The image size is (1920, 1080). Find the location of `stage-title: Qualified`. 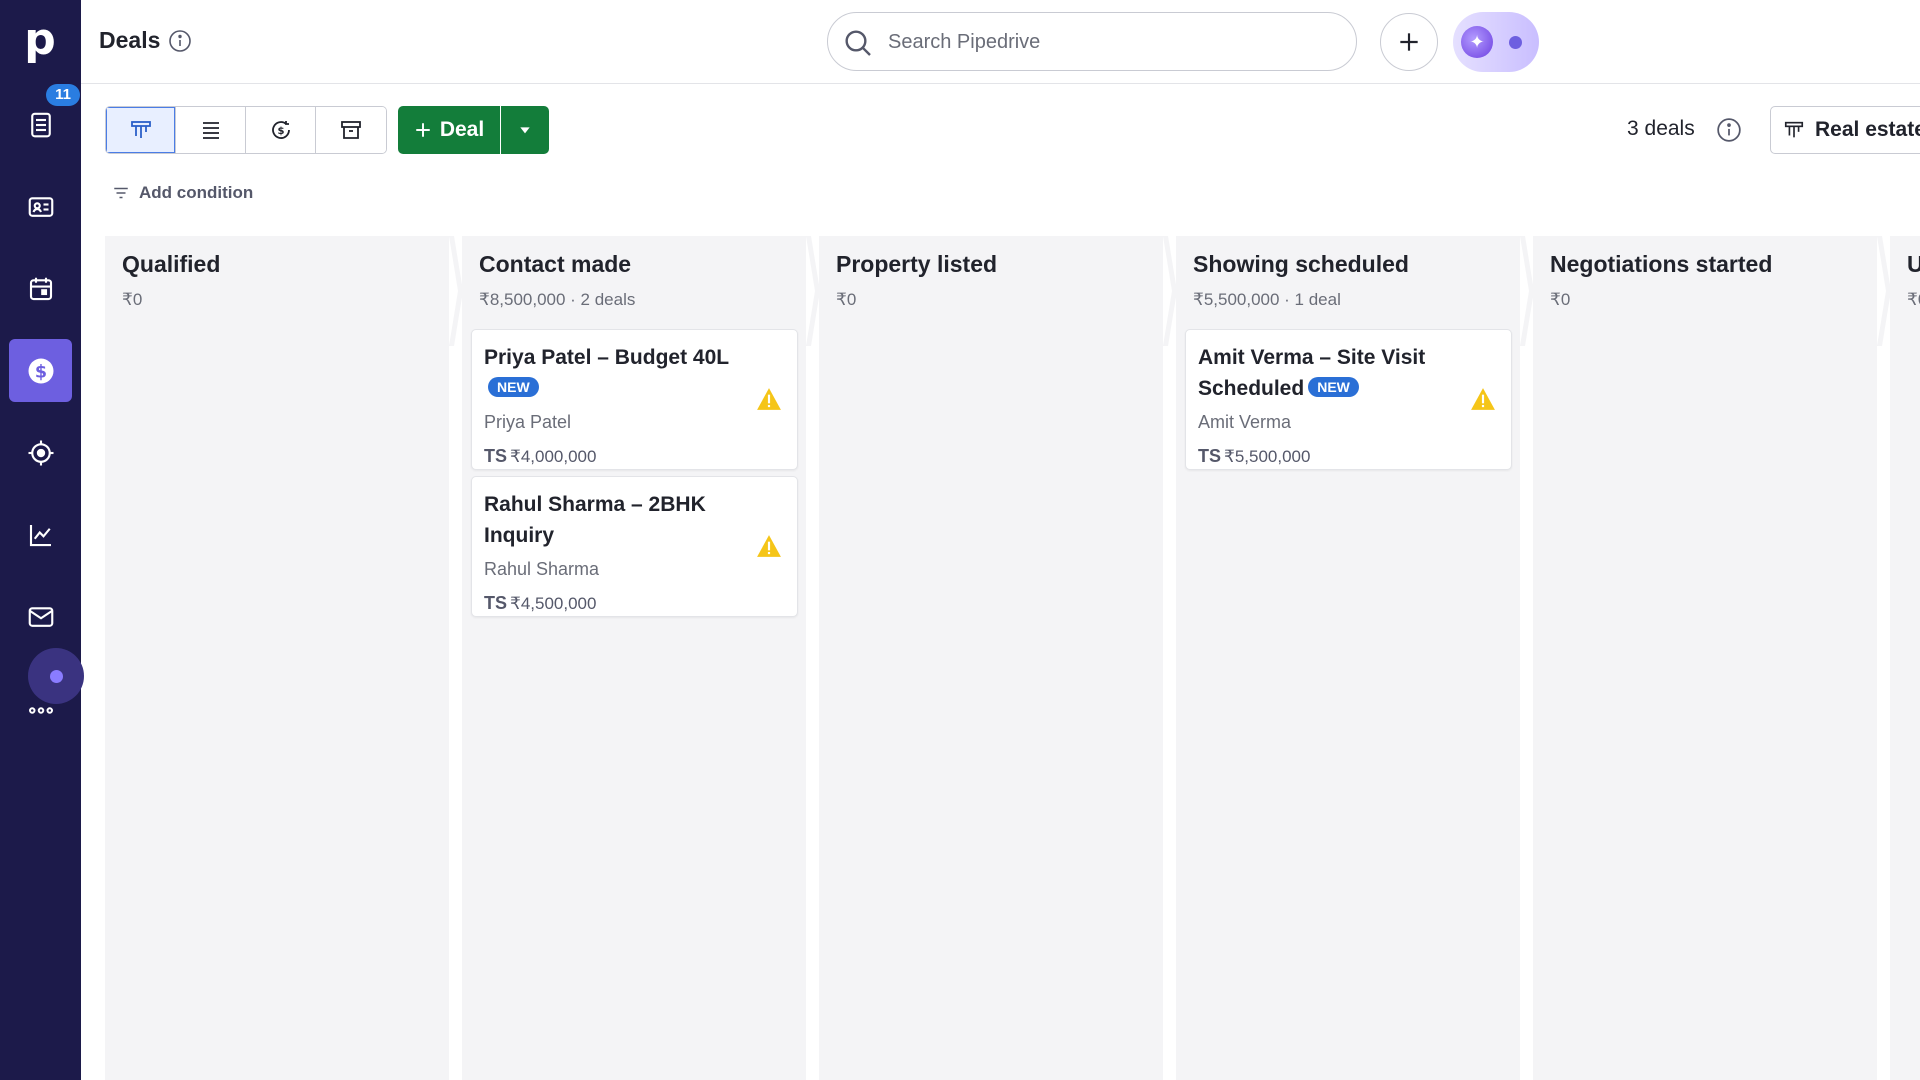

stage-title: Qualified is located at coordinates (171, 264).